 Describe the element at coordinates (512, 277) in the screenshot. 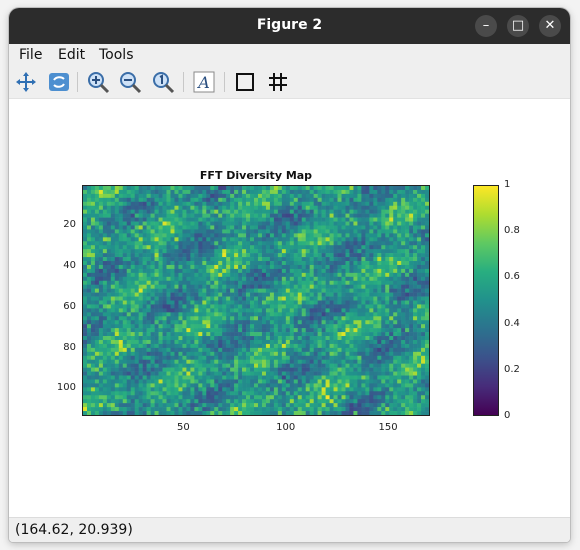

I see `colorbar-tick-label: 0.6` at that location.